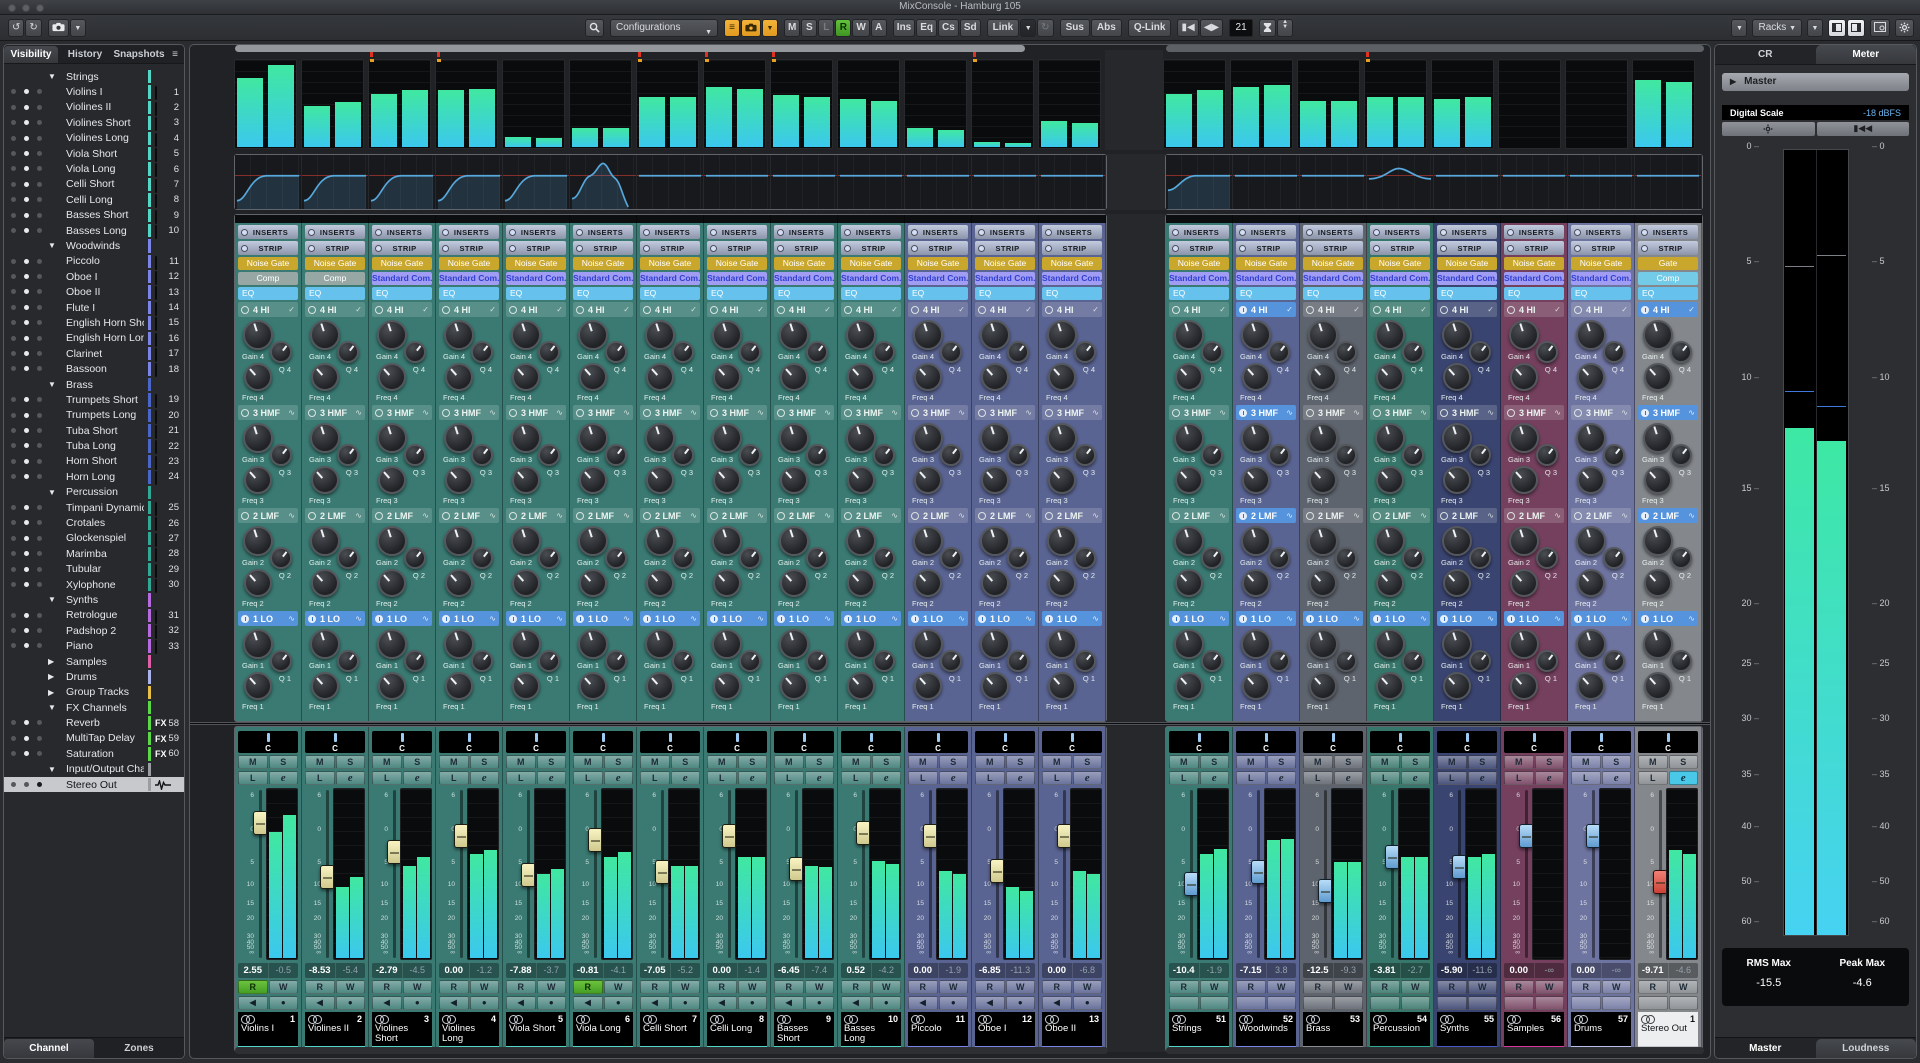  What do you see at coordinates (94, 508) in the screenshot?
I see `sidebar-item-timpani-dynamics: Timpani Dynamics 25` at bounding box center [94, 508].